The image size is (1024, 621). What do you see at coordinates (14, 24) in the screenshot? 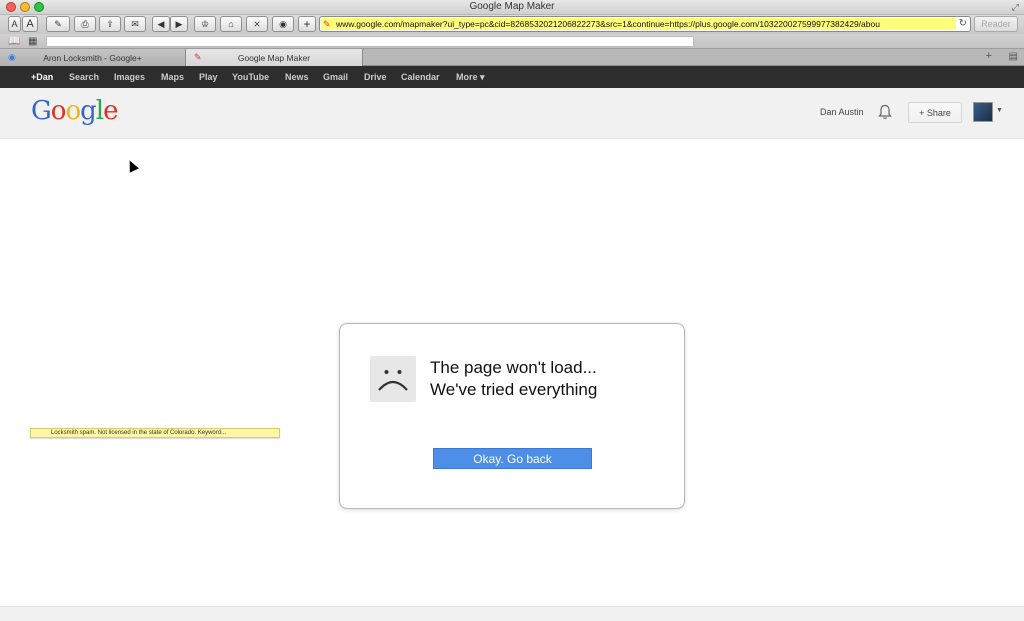
I see `text-smaller-button: A` at bounding box center [14, 24].